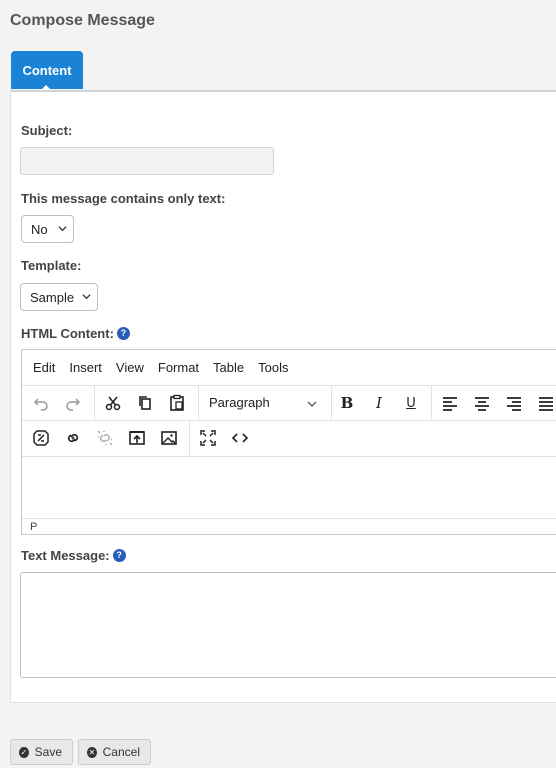  Describe the element at coordinates (240, 438) in the screenshot. I see `code-icon` at that location.